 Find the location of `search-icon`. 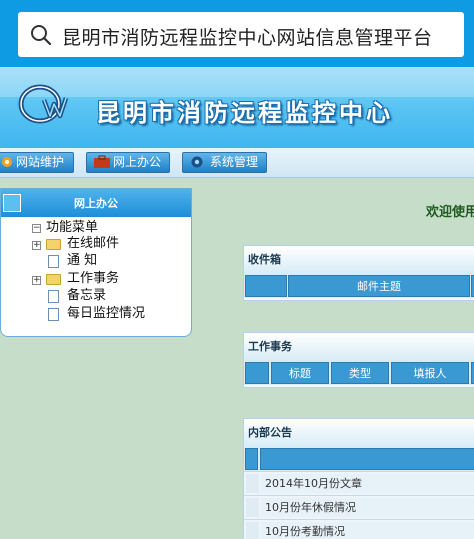

search-icon is located at coordinates (41, 35).